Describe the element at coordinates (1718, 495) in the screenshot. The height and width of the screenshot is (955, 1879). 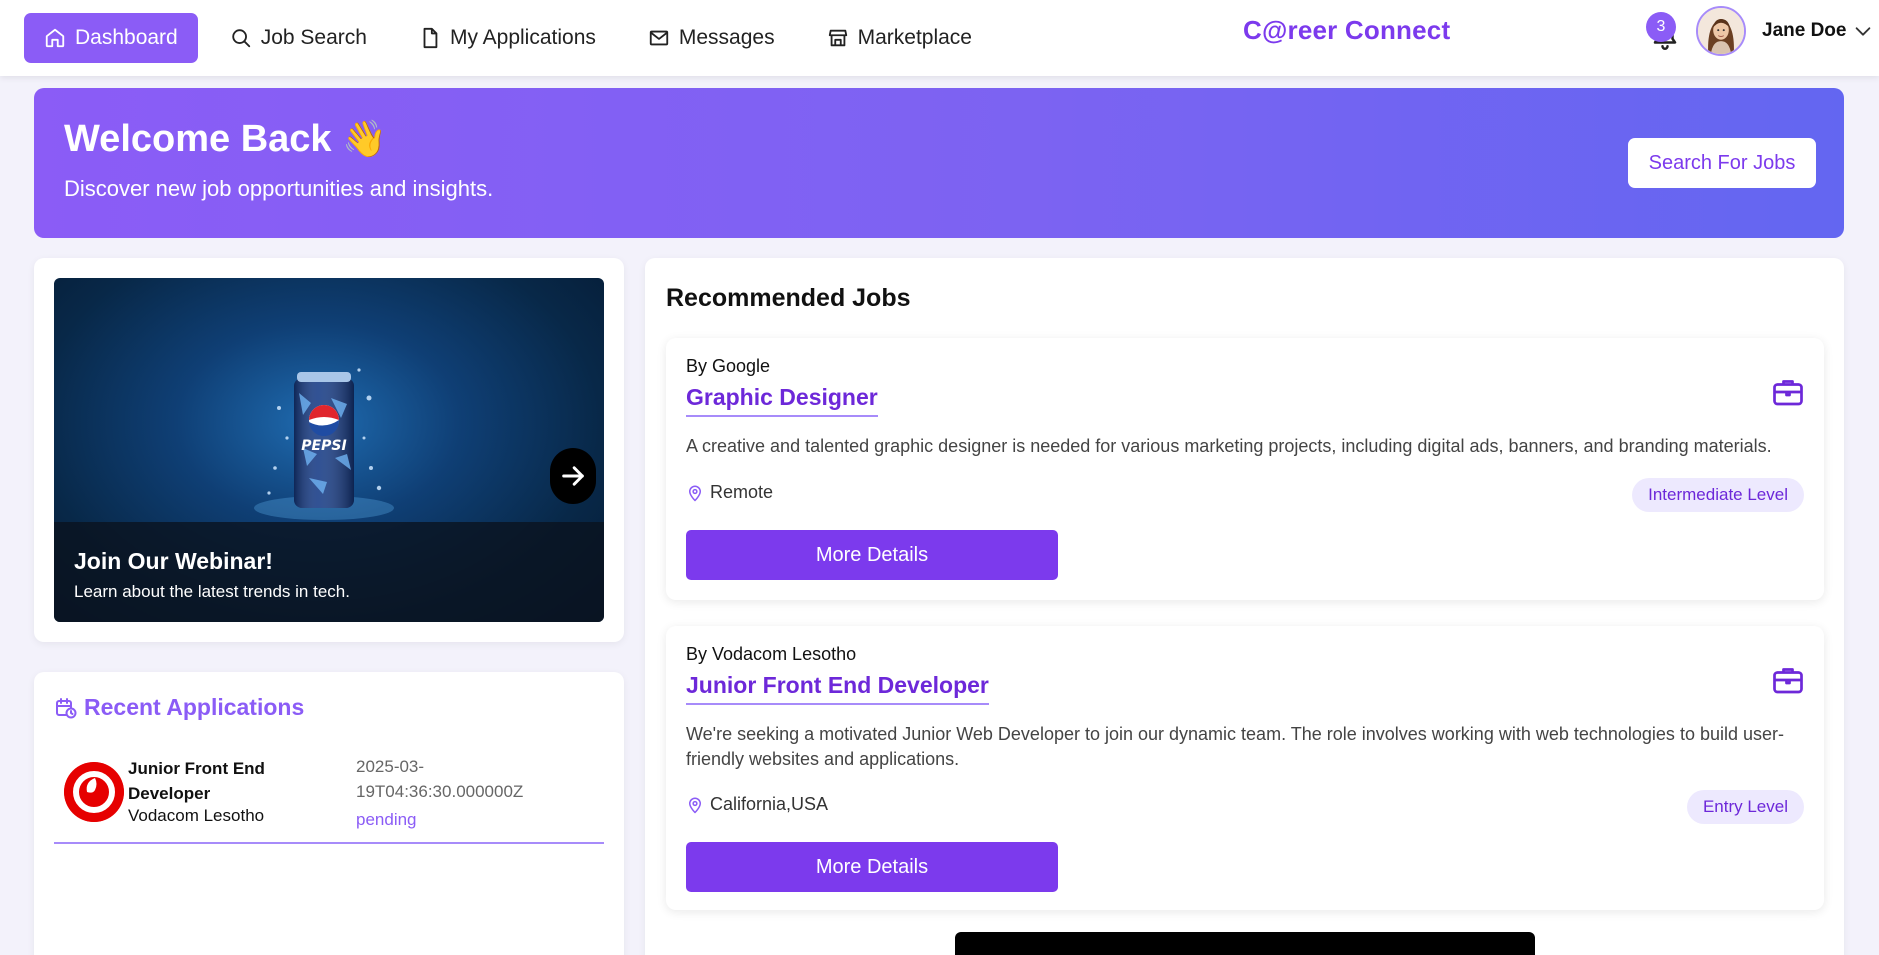
I see `job-level-badge: Intermediate Level` at that location.